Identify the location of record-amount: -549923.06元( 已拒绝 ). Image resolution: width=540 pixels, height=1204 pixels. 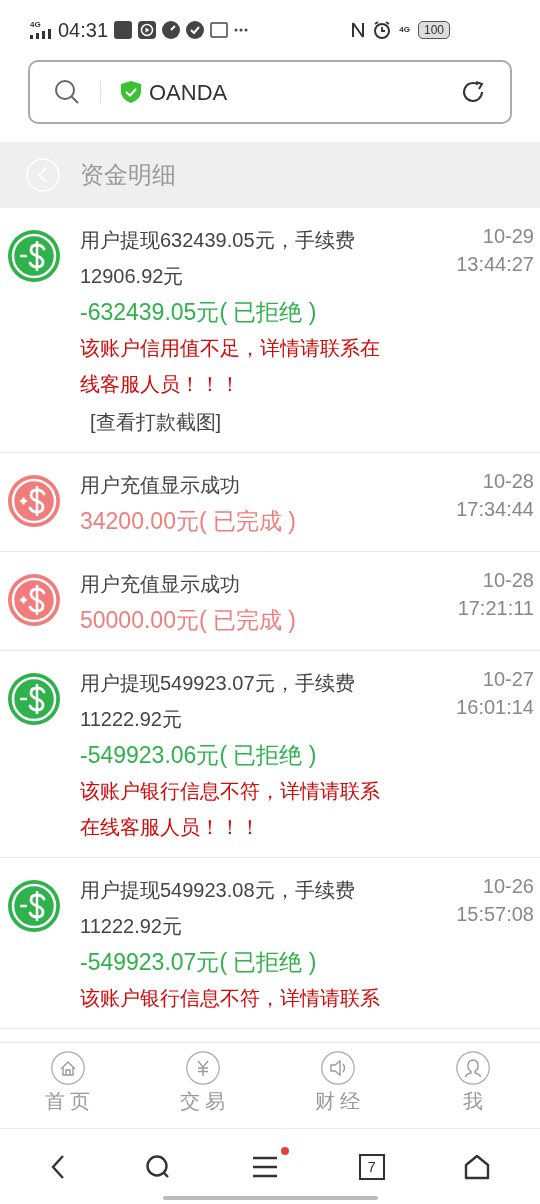
(199, 755).